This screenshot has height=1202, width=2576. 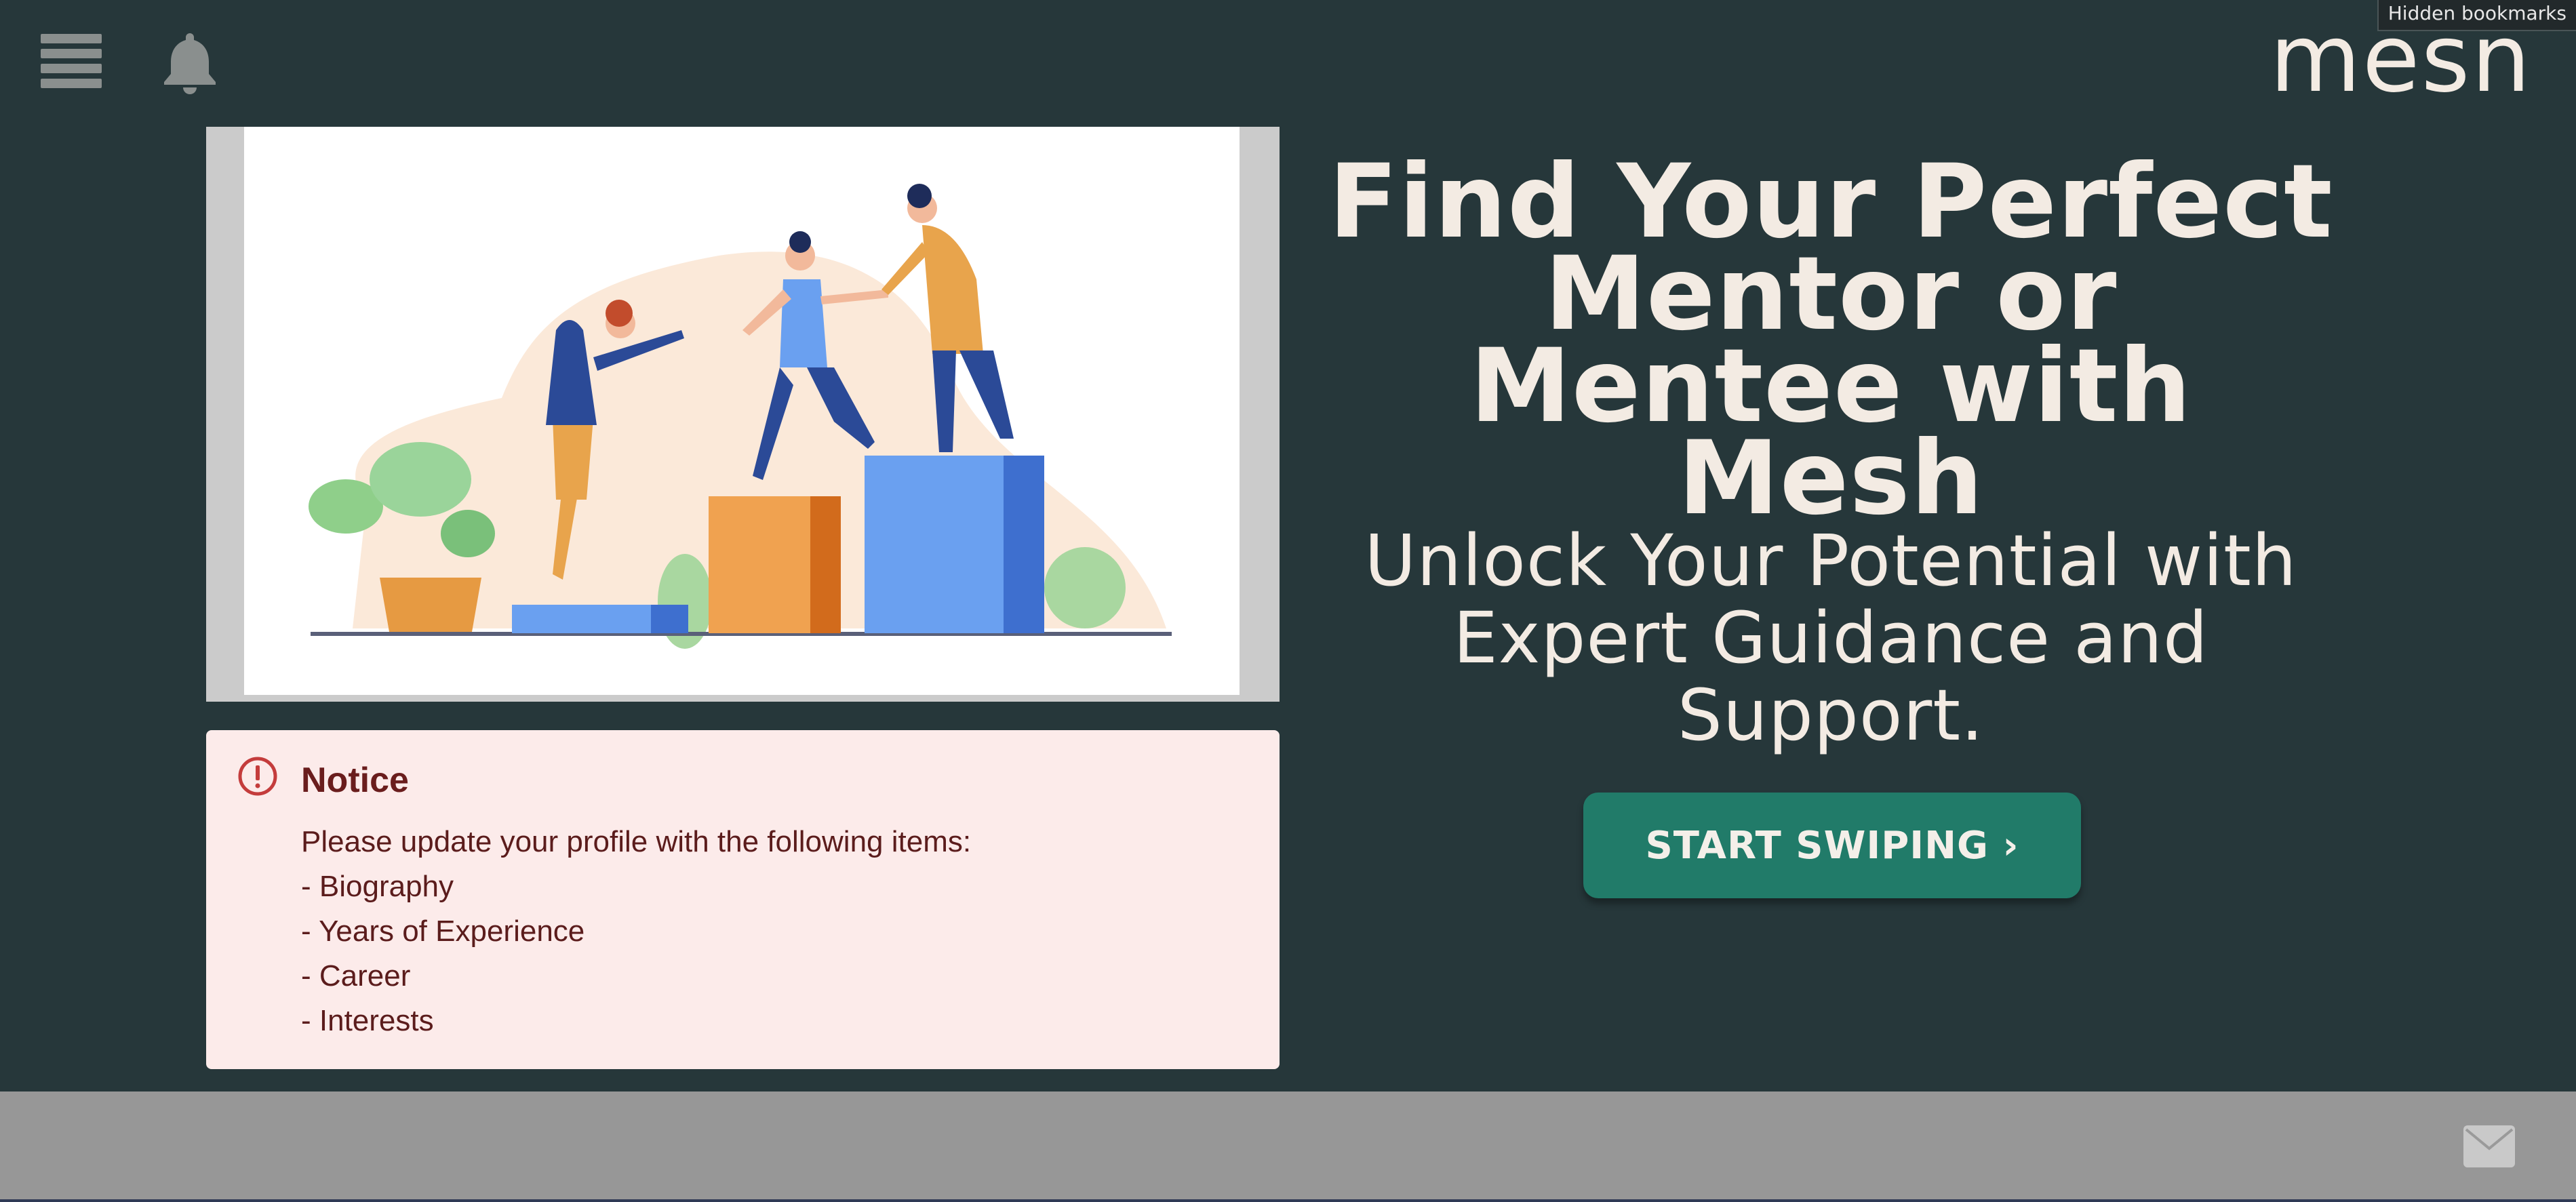 I want to click on notifications-button, so click(x=190, y=63).